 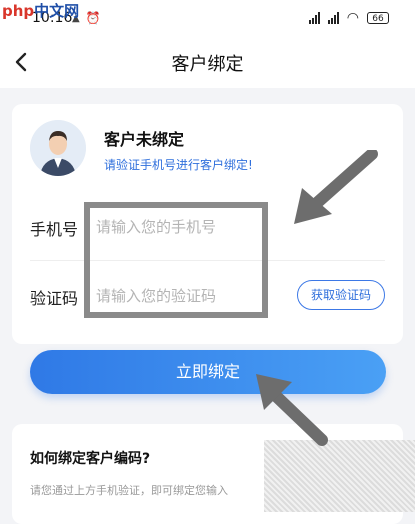 I want to click on avatar, so click(x=58, y=148).